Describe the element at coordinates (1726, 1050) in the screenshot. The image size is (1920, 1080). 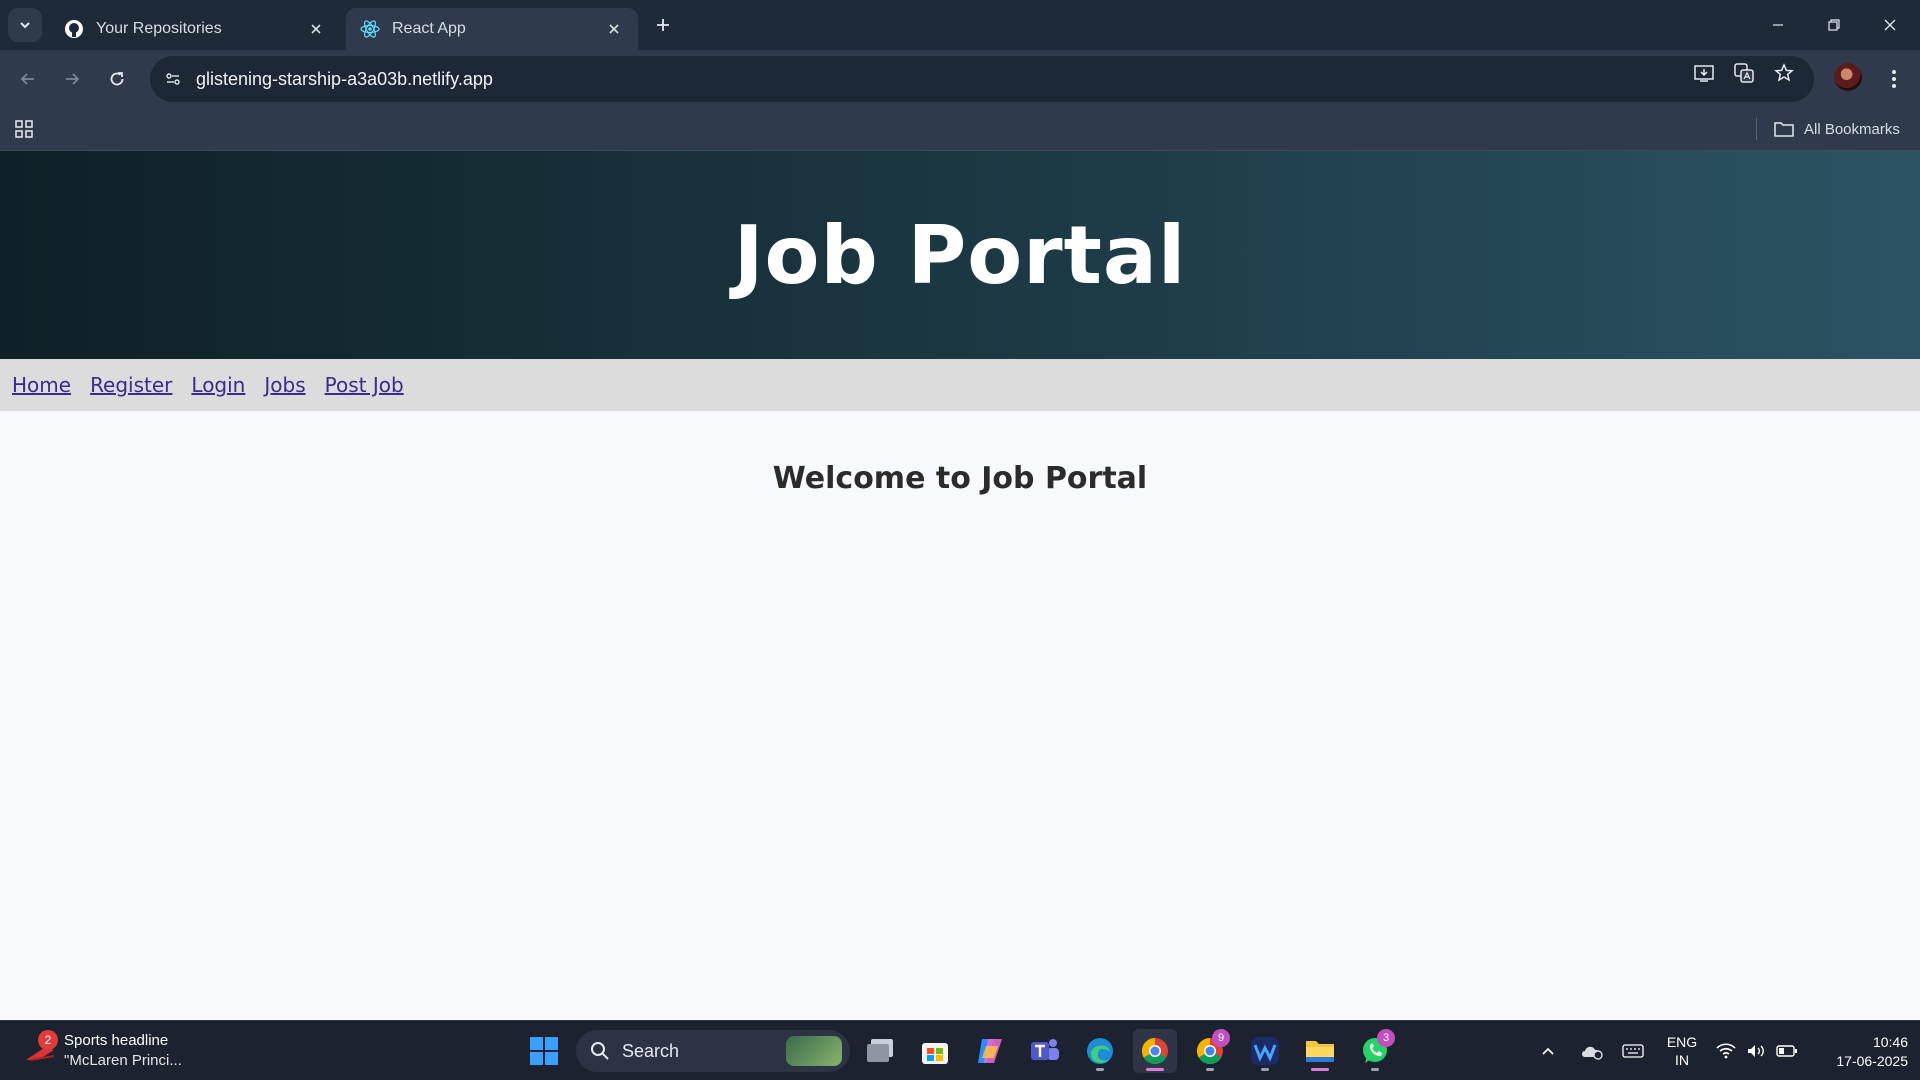
I see `wifi-icon` at that location.